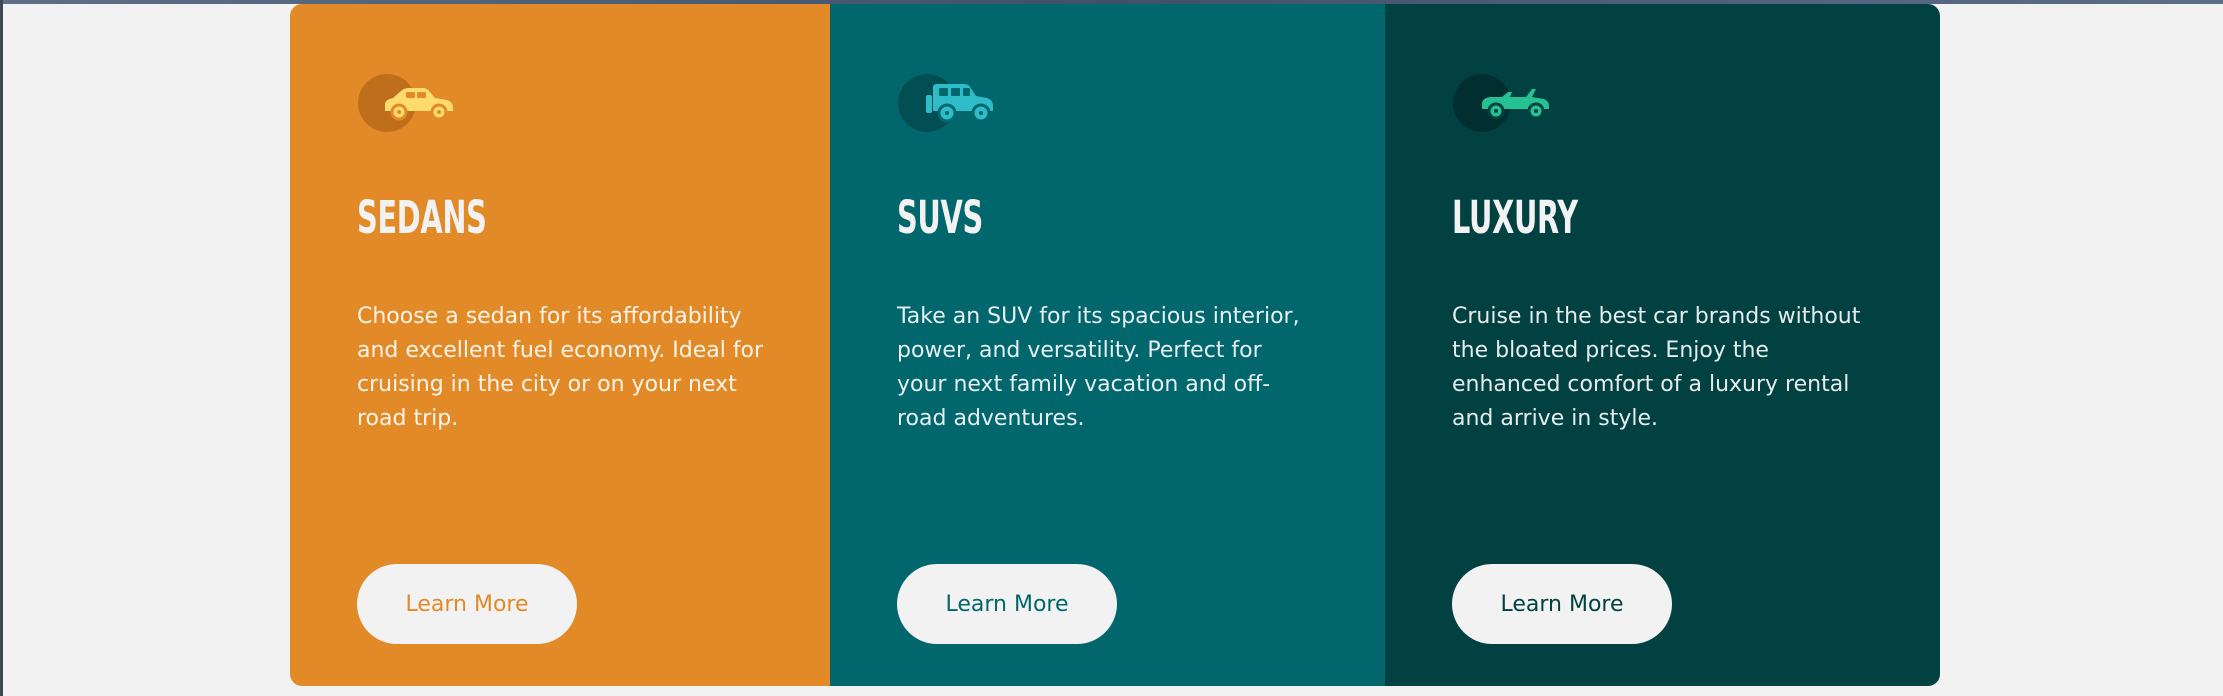  I want to click on sedan-icon, so click(412, 103).